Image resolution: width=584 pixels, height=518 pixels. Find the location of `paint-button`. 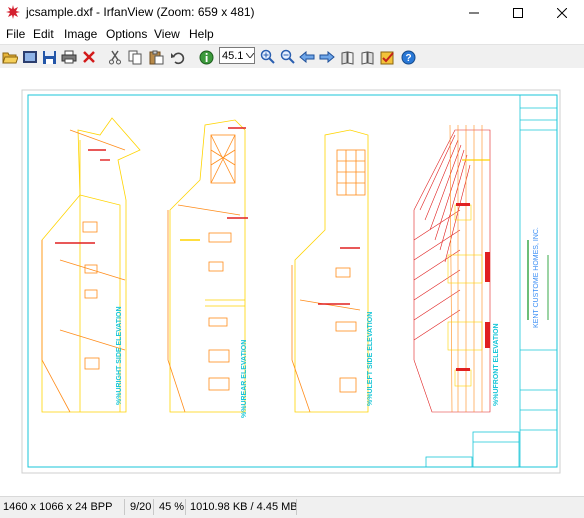

paint-button is located at coordinates (387, 57).